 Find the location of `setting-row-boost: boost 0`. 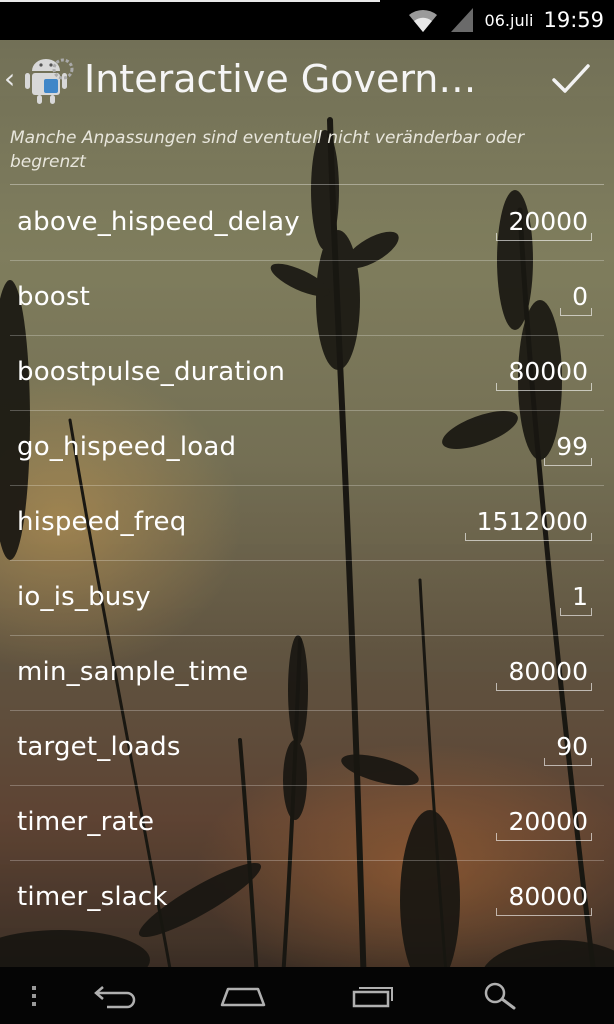

setting-row-boost: boost 0 is located at coordinates (307, 297).